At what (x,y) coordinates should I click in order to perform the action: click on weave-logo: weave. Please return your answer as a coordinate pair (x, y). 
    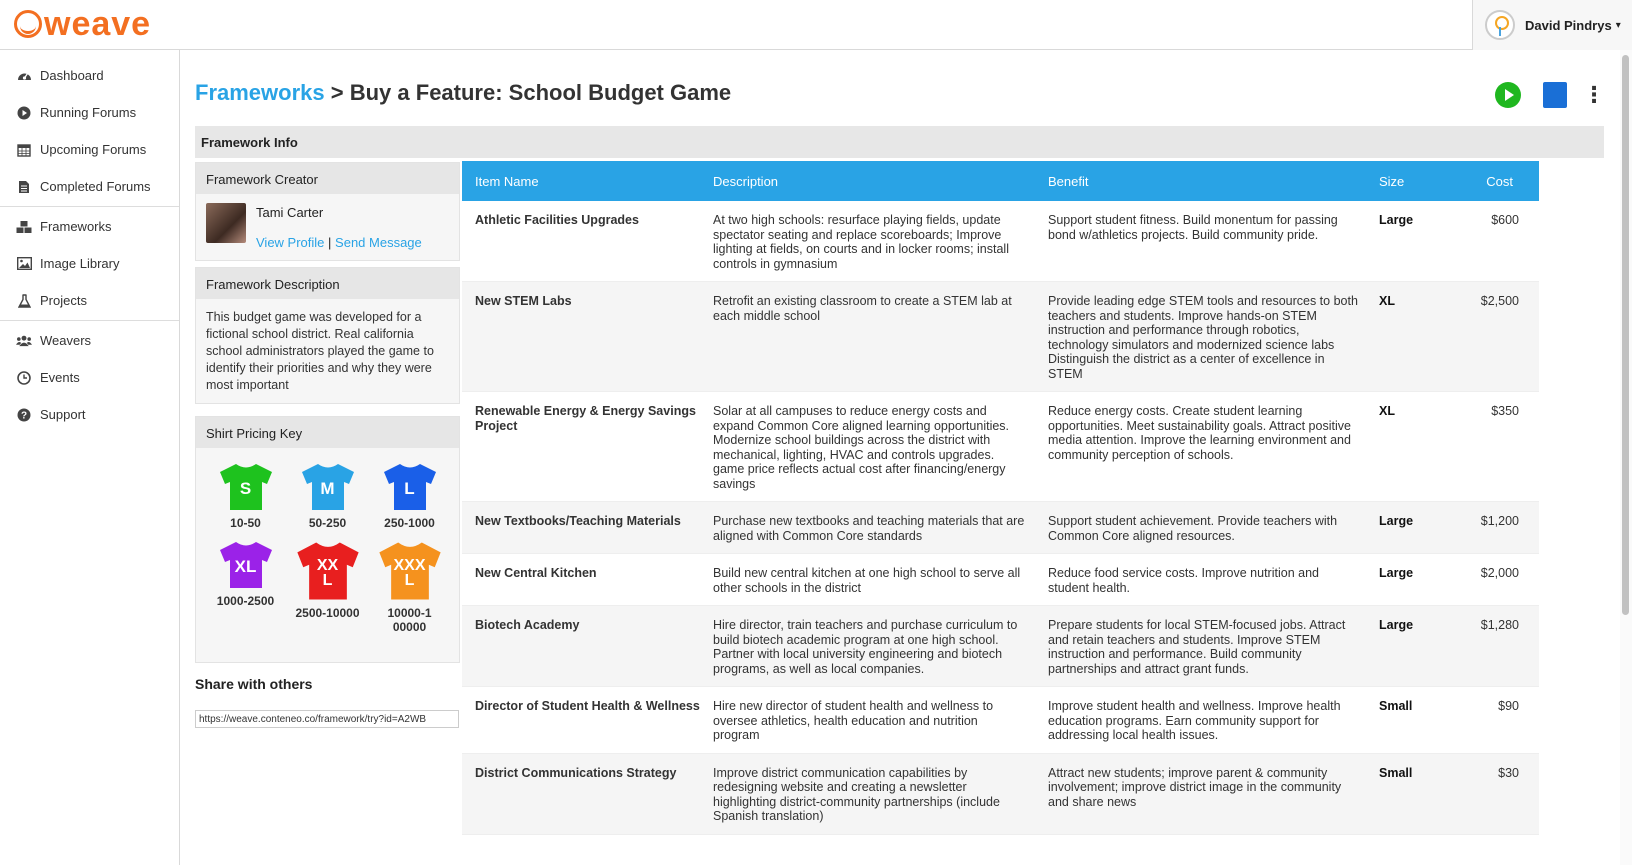
    Looking at the image, I should click on (82, 24).